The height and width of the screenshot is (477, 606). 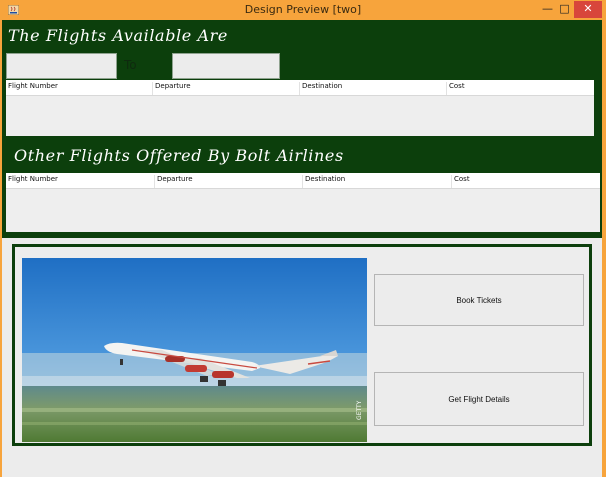 I want to click on title-bar: Design Preview [two] — □ ✕, so click(x=303, y=10).